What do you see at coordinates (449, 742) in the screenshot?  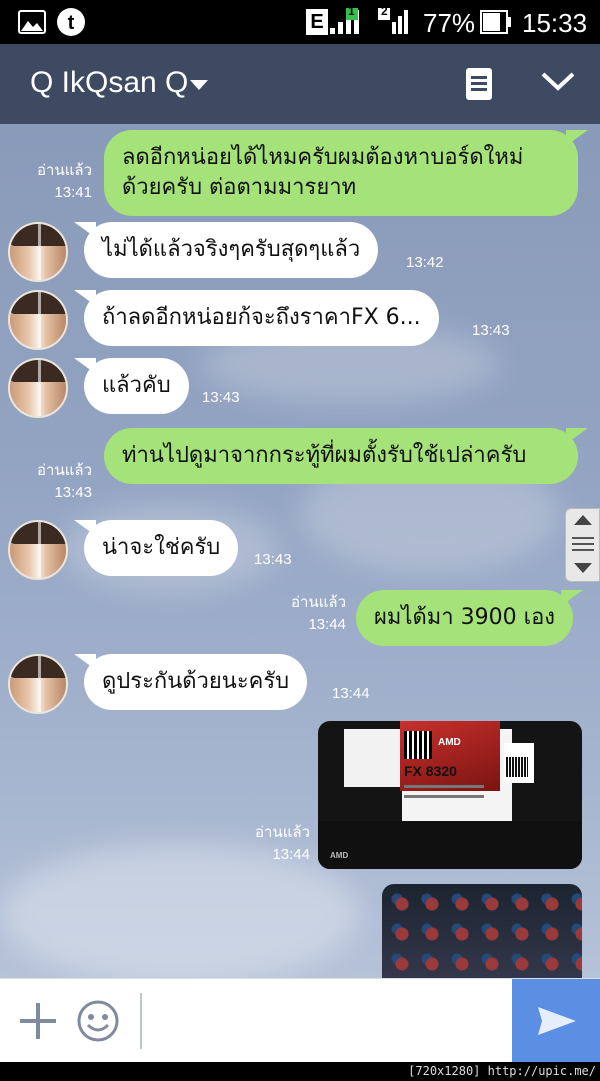 I see `box-brand: AMD` at bounding box center [449, 742].